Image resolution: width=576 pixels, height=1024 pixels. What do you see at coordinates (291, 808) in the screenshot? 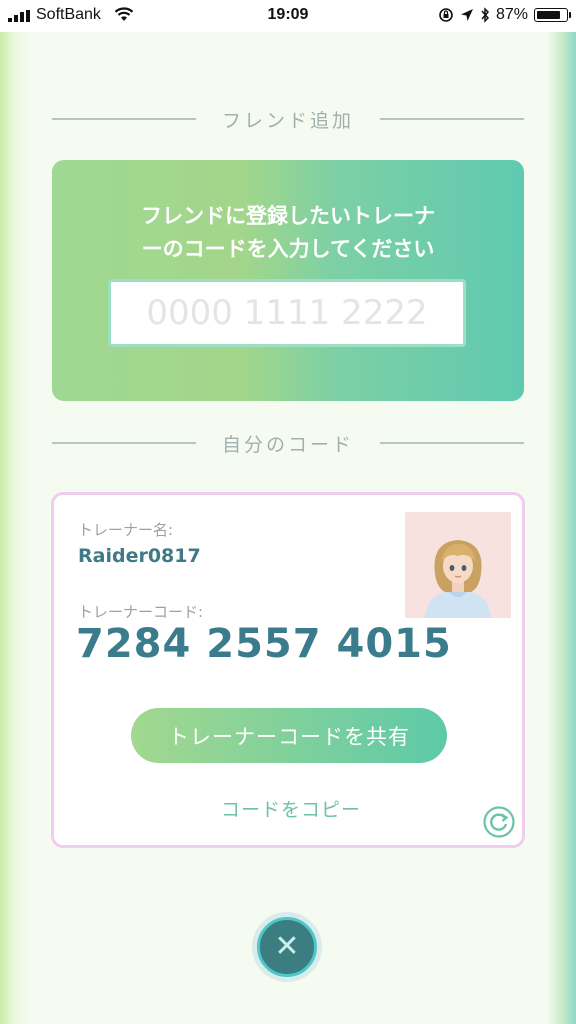
I see `copy-code-link: コードをコピー` at bounding box center [291, 808].